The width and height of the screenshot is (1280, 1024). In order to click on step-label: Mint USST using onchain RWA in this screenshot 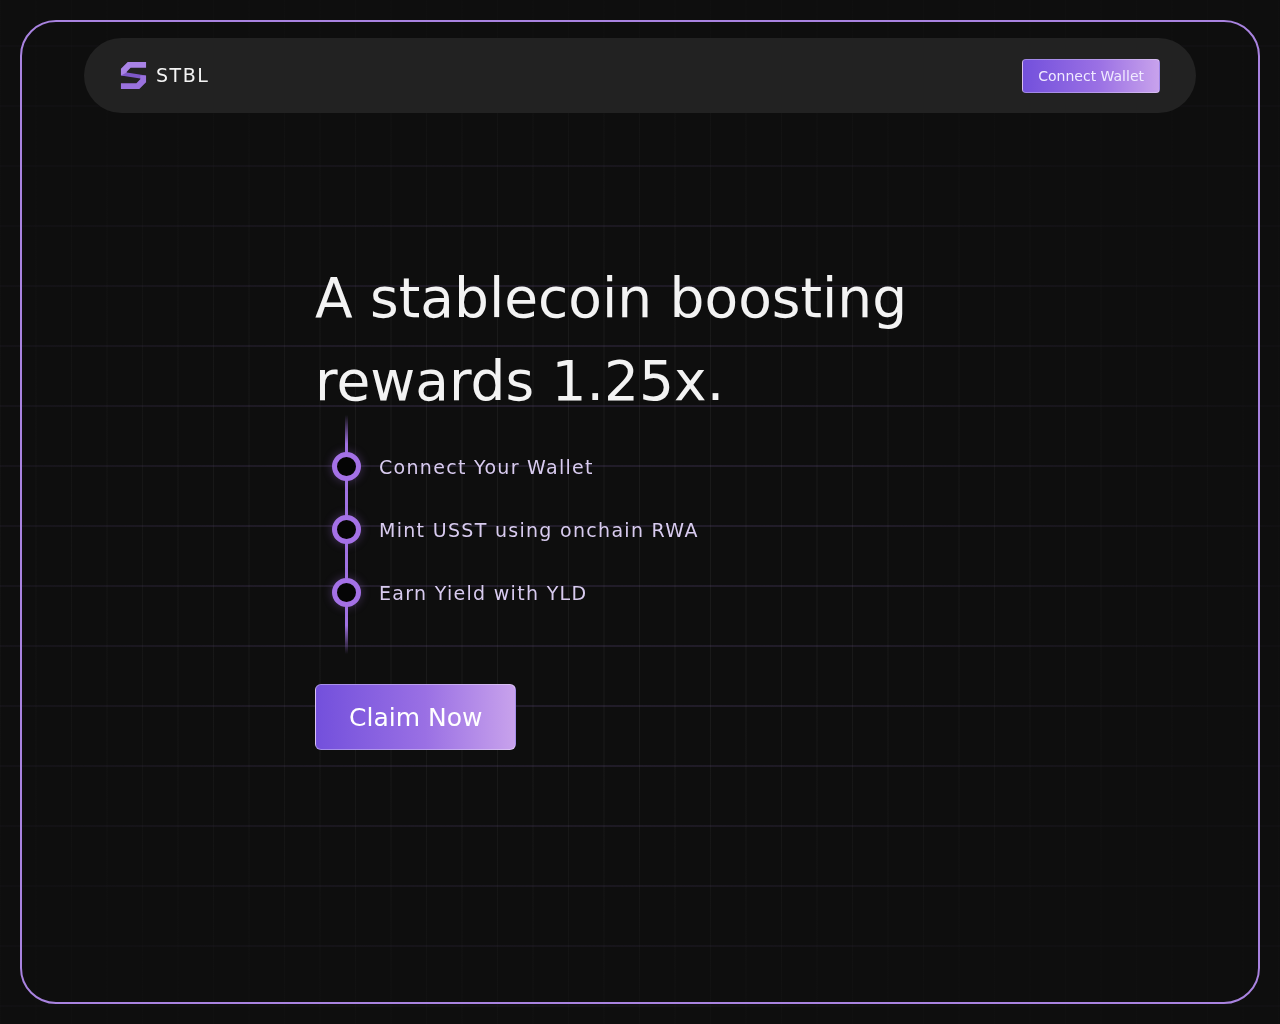, I will do `click(539, 529)`.